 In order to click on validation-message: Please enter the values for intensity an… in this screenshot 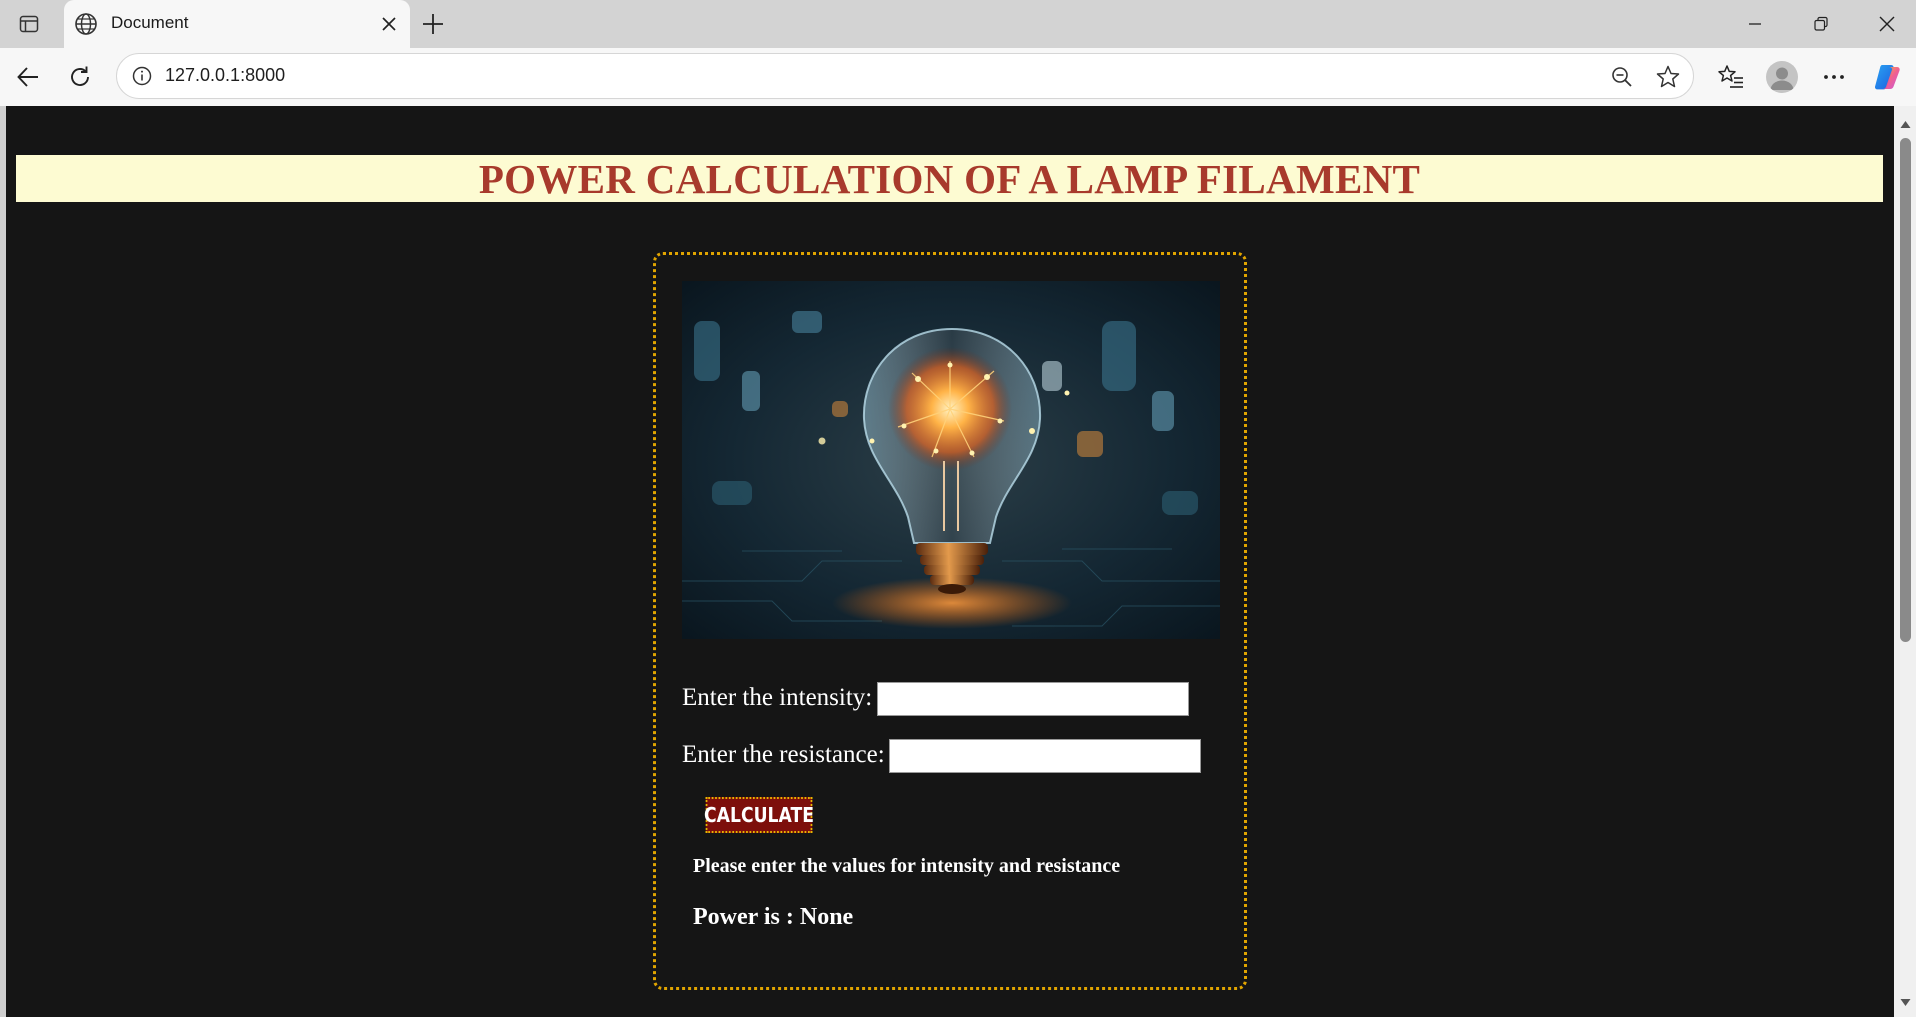, I will do `click(907, 866)`.